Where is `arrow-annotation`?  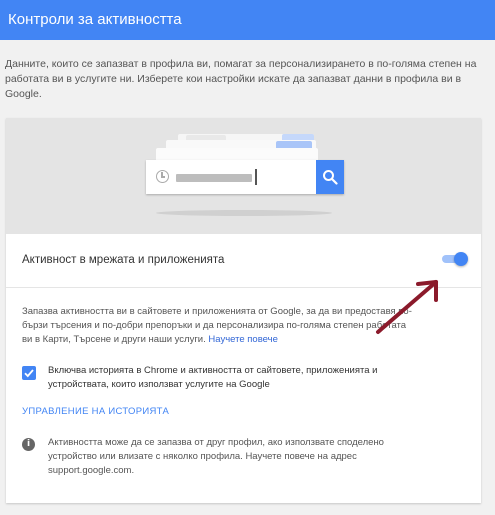 arrow-annotation is located at coordinates (407, 307).